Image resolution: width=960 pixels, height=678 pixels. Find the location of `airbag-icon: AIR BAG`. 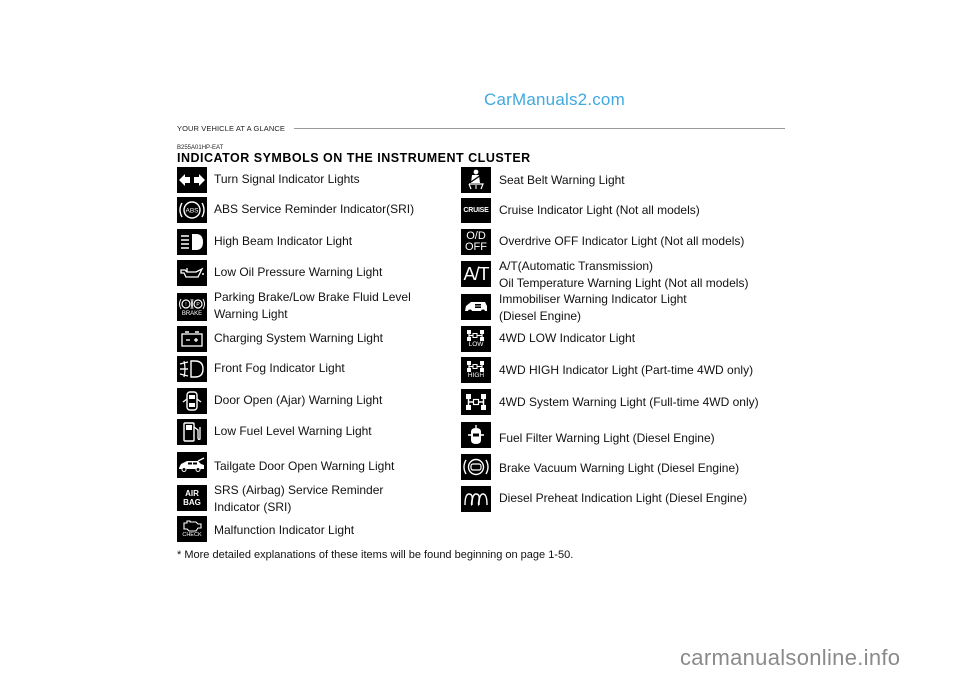

airbag-icon: AIR BAG is located at coordinates (192, 498).